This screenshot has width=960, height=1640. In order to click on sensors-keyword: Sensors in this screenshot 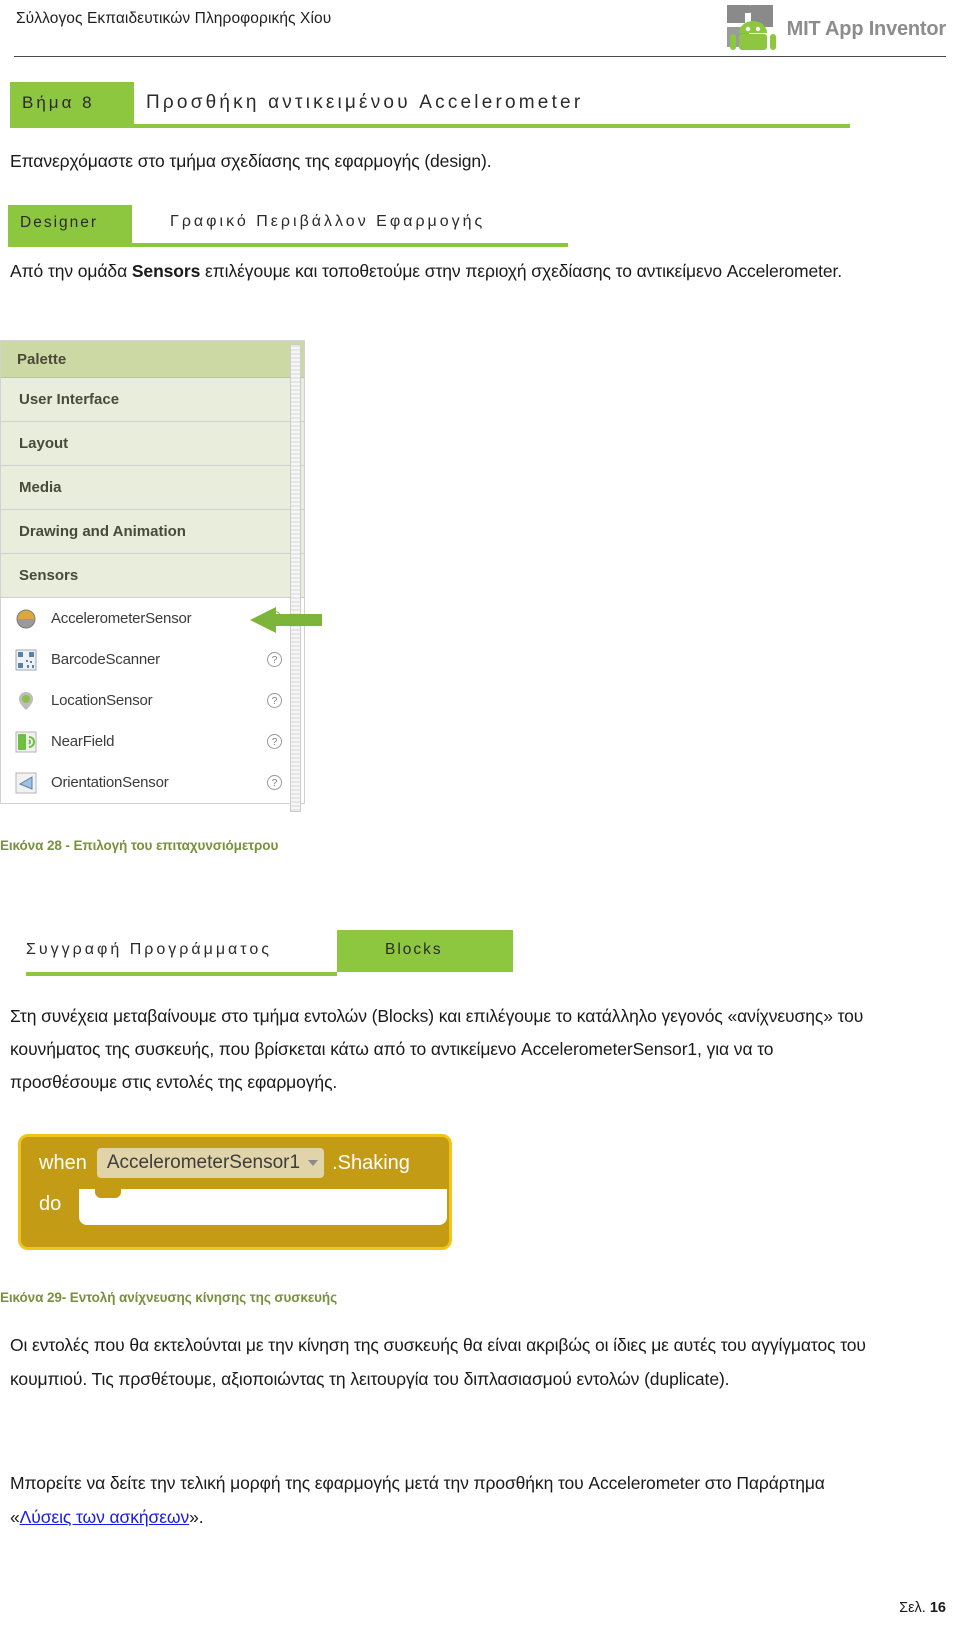, I will do `click(166, 271)`.